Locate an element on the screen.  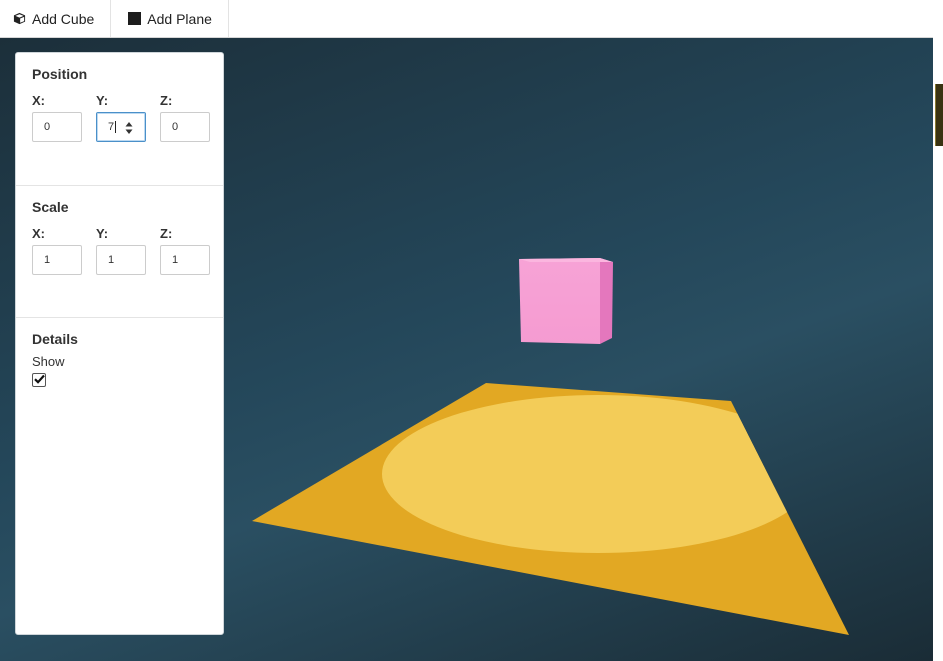
show-checkbox is located at coordinates (39, 380).